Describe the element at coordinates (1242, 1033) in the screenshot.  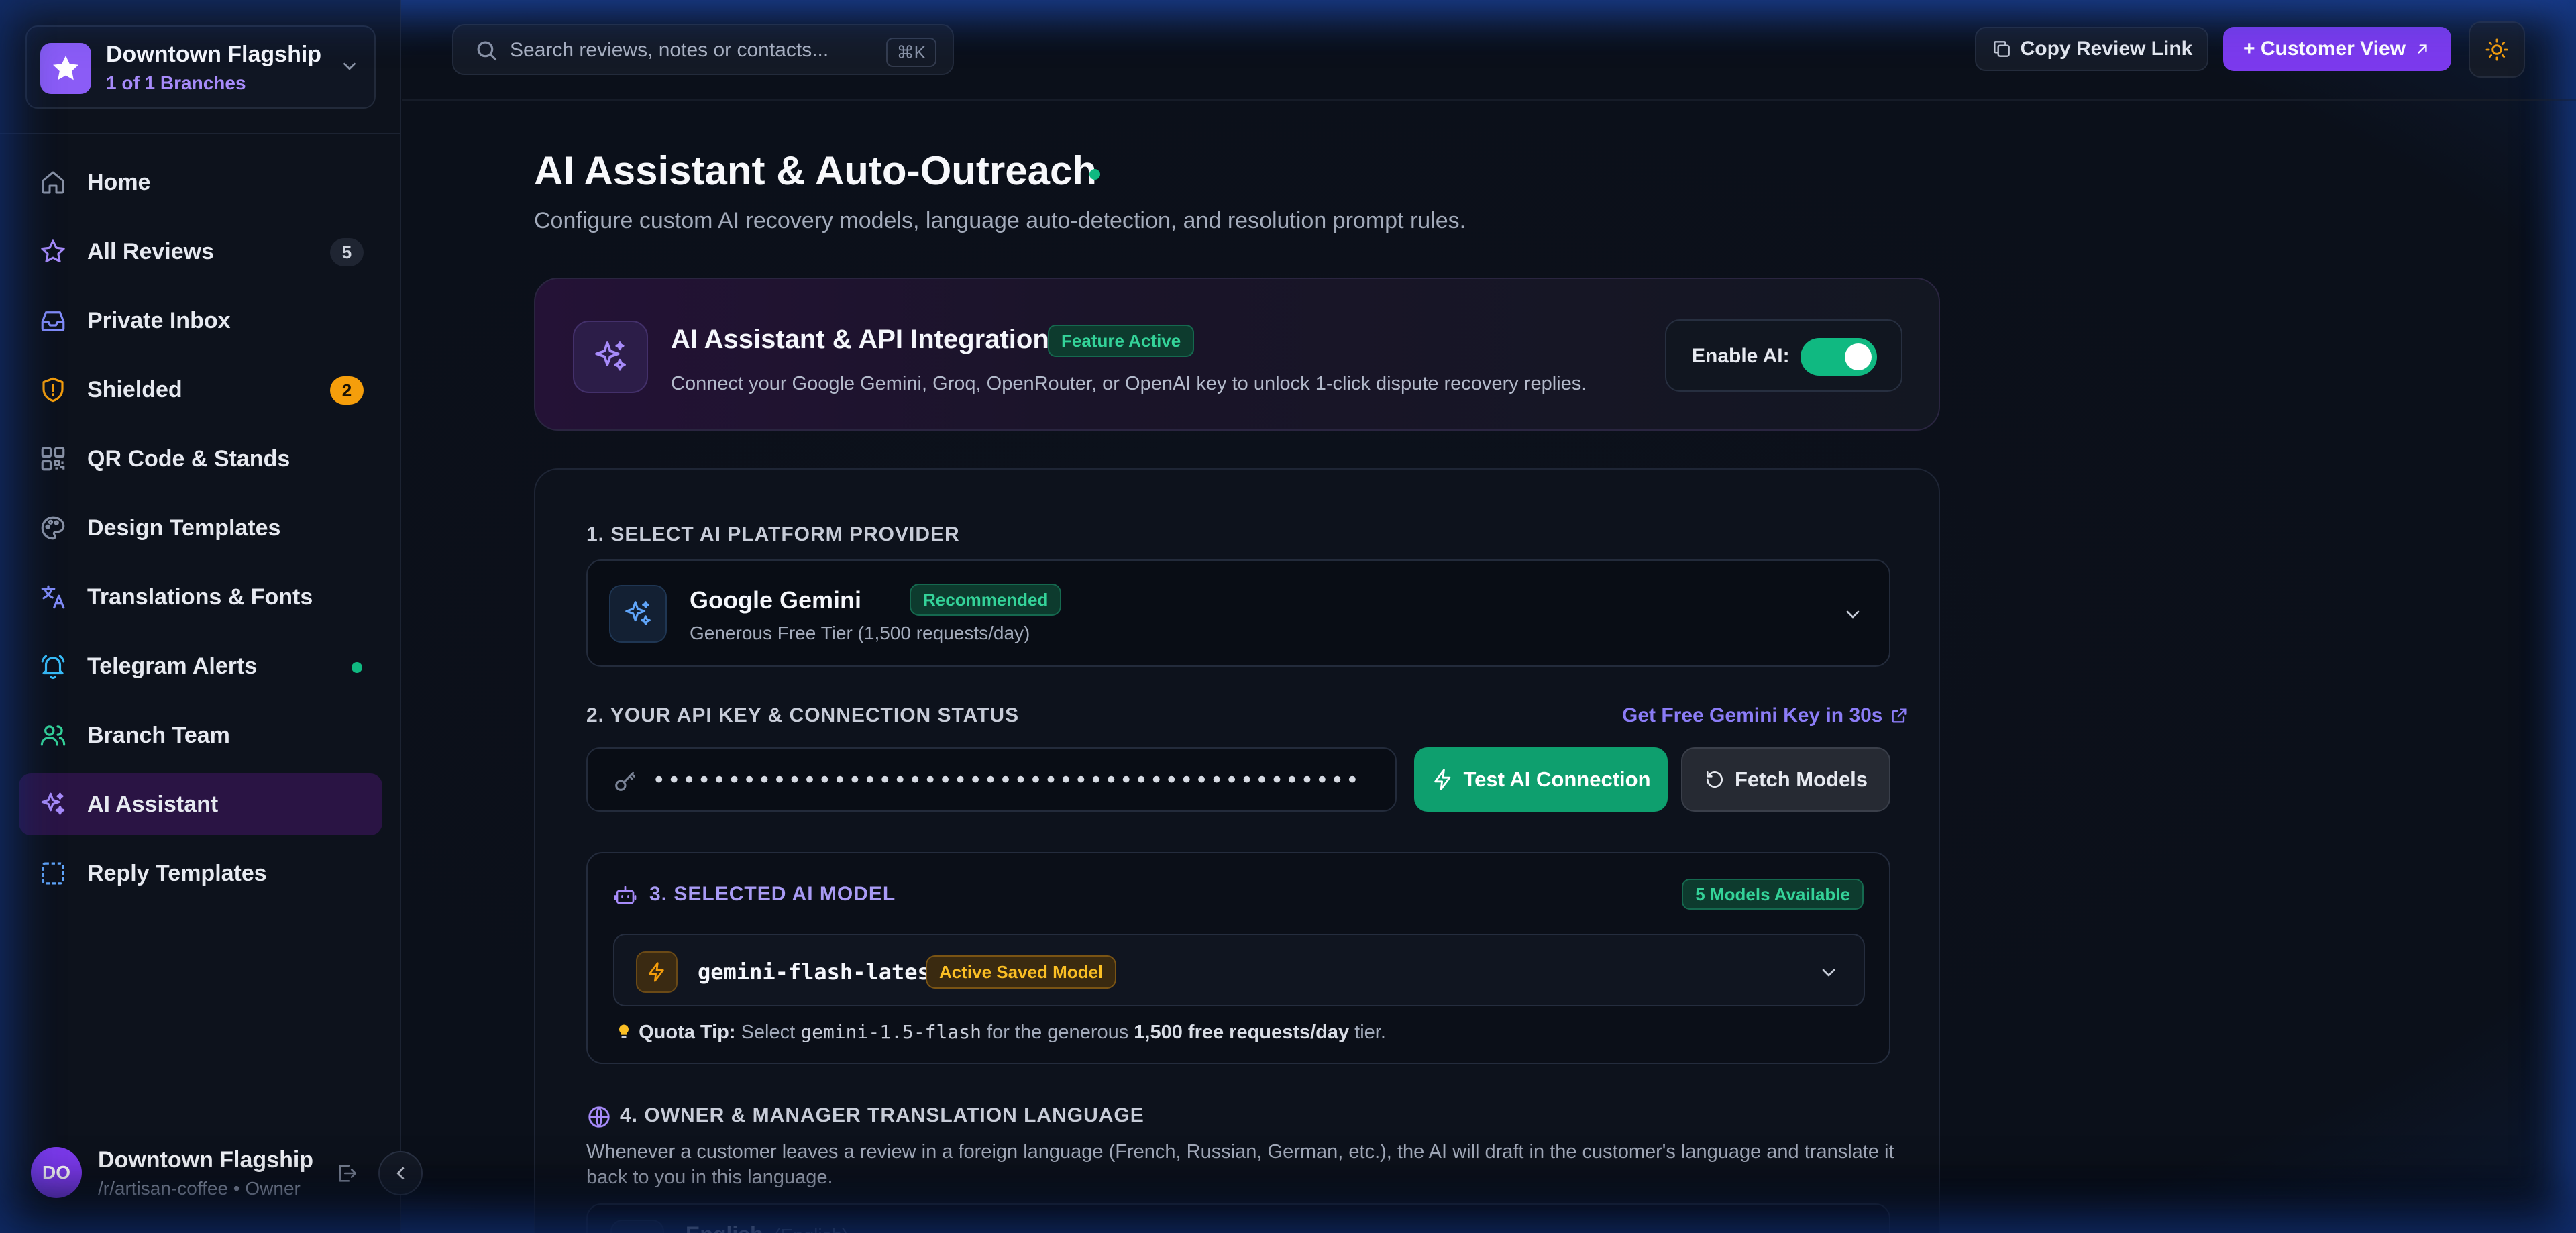
I see `quota-tip-emphasis: 1,500 free requests/day` at that location.